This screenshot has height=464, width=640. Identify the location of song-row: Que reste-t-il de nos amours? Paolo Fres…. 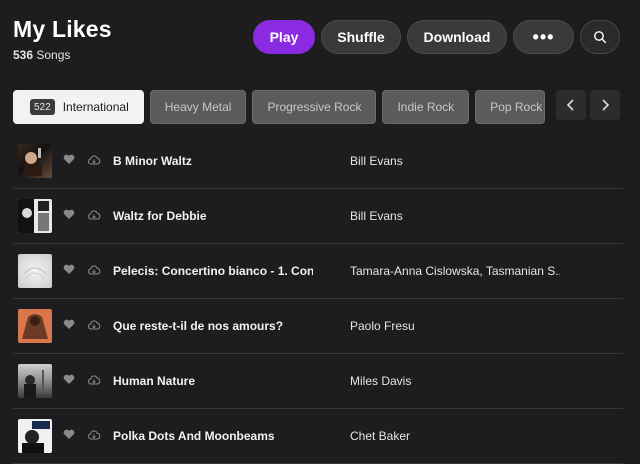
(318, 326).